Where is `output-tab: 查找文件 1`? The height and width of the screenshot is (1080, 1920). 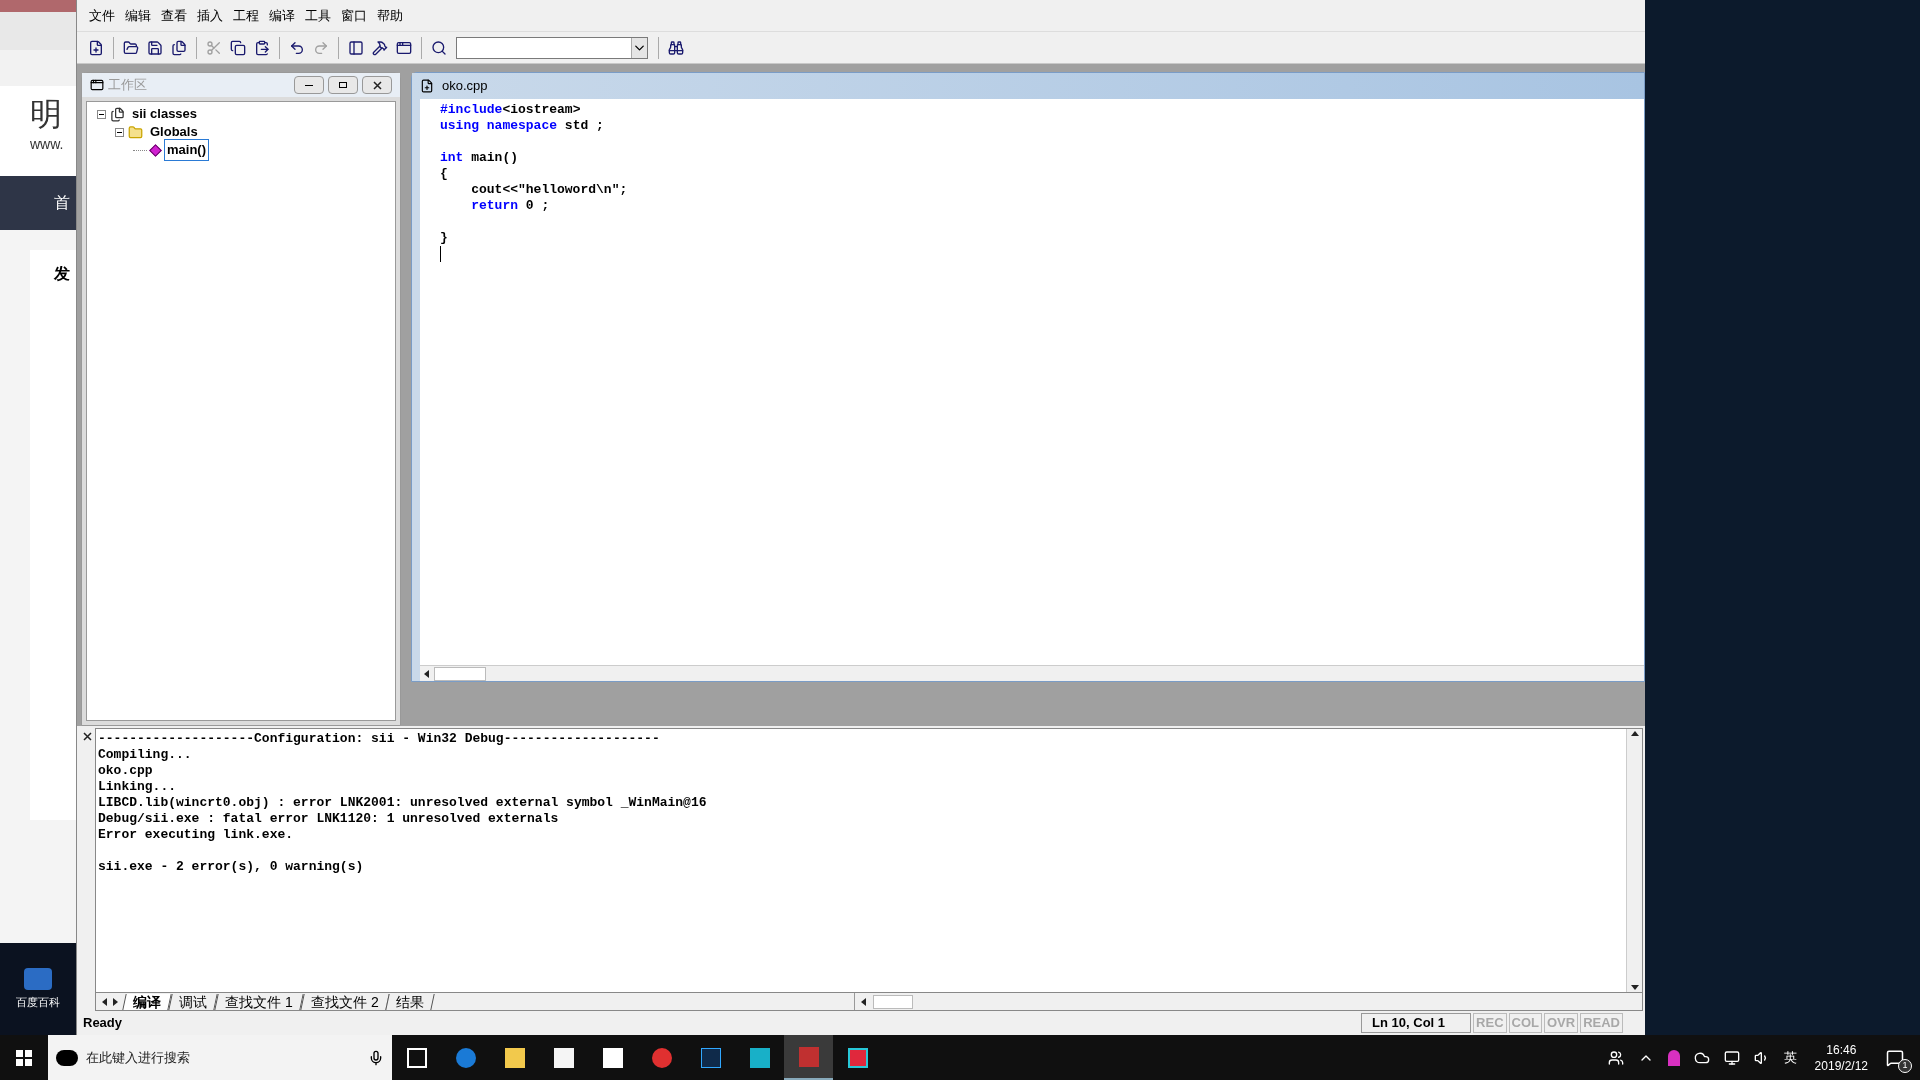
output-tab: 查找文件 1 is located at coordinates (259, 1001).